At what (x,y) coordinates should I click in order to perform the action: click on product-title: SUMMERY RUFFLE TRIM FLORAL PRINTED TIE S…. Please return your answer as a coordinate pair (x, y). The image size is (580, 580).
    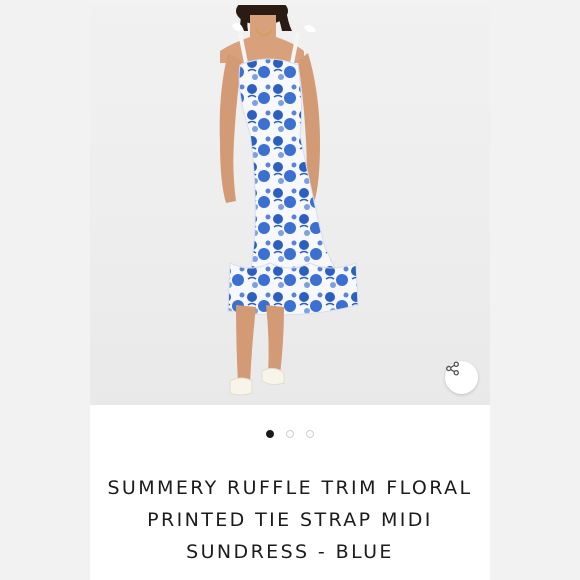
    Looking at the image, I should click on (290, 520).